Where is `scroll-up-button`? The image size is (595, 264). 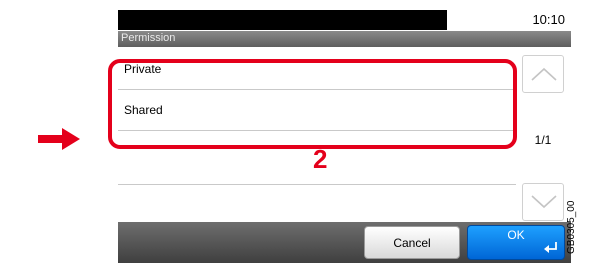
scroll-up-button is located at coordinates (543, 74).